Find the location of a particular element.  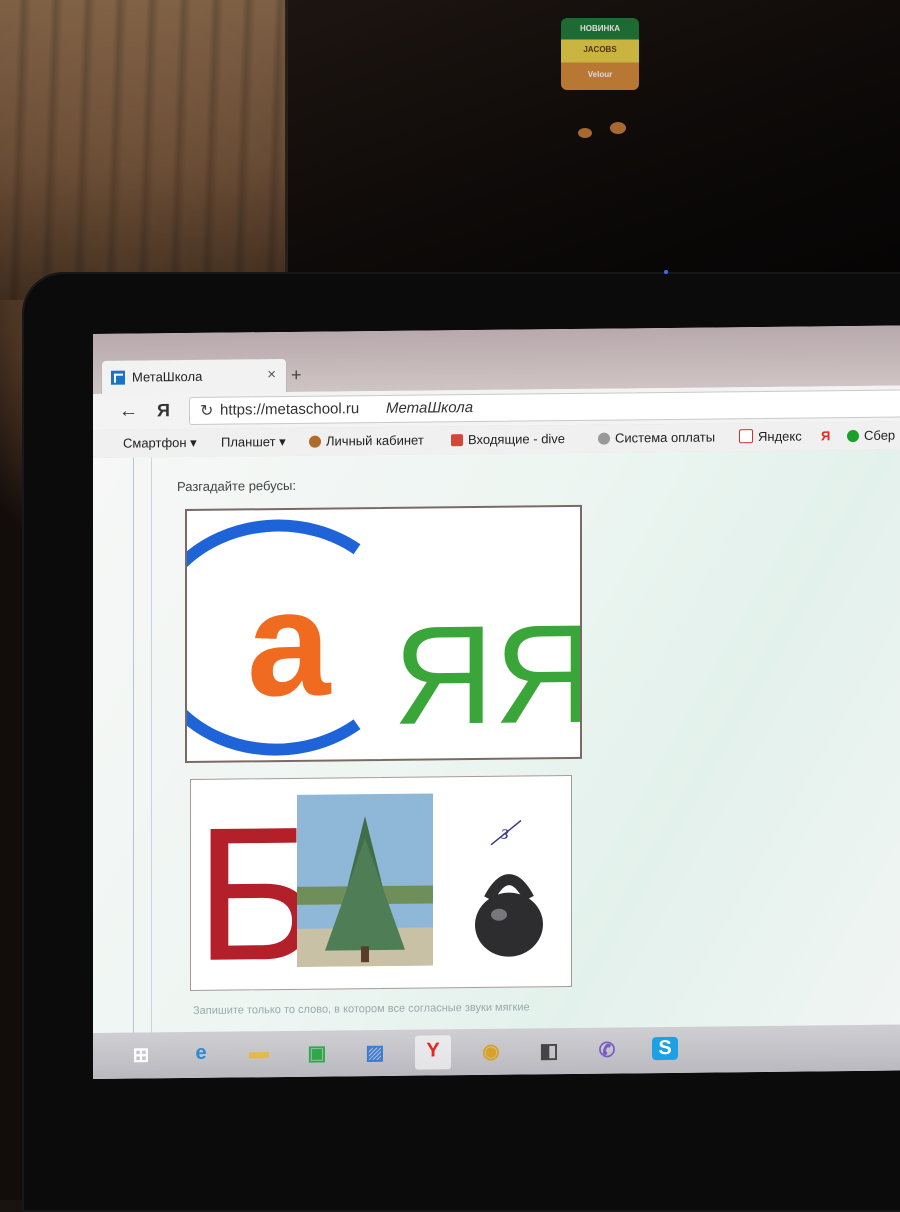

yandex-browser-icon: Y is located at coordinates (433, 1050).